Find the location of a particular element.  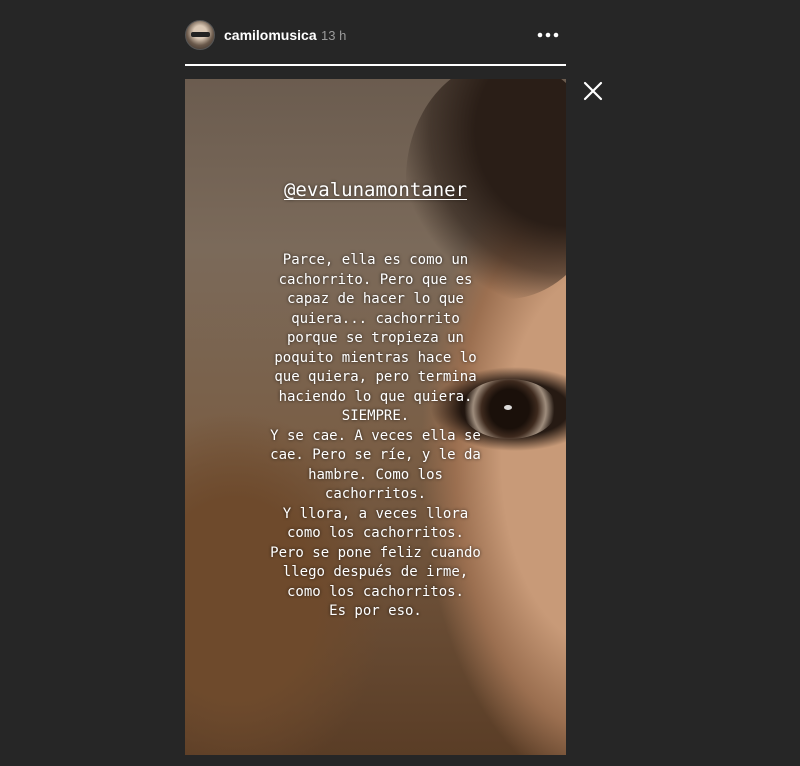

close-icon is located at coordinates (593, 91).